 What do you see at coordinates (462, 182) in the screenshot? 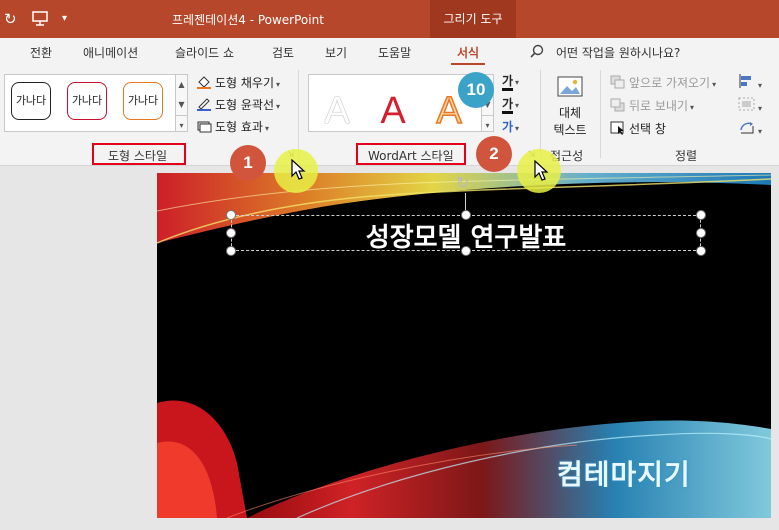
I see `rotate-handle-icon: ↻` at bounding box center [462, 182].